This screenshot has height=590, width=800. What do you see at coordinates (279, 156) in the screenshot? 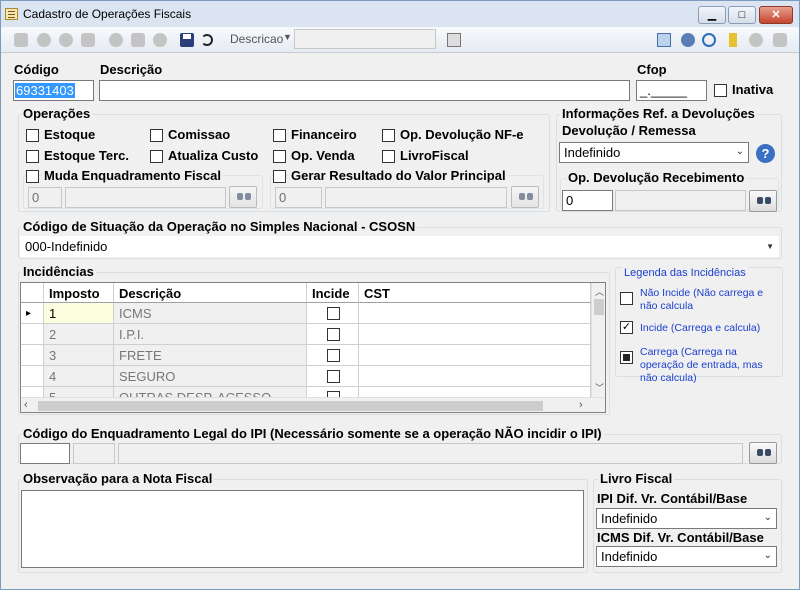
I see `op-venda-checkbox` at bounding box center [279, 156].